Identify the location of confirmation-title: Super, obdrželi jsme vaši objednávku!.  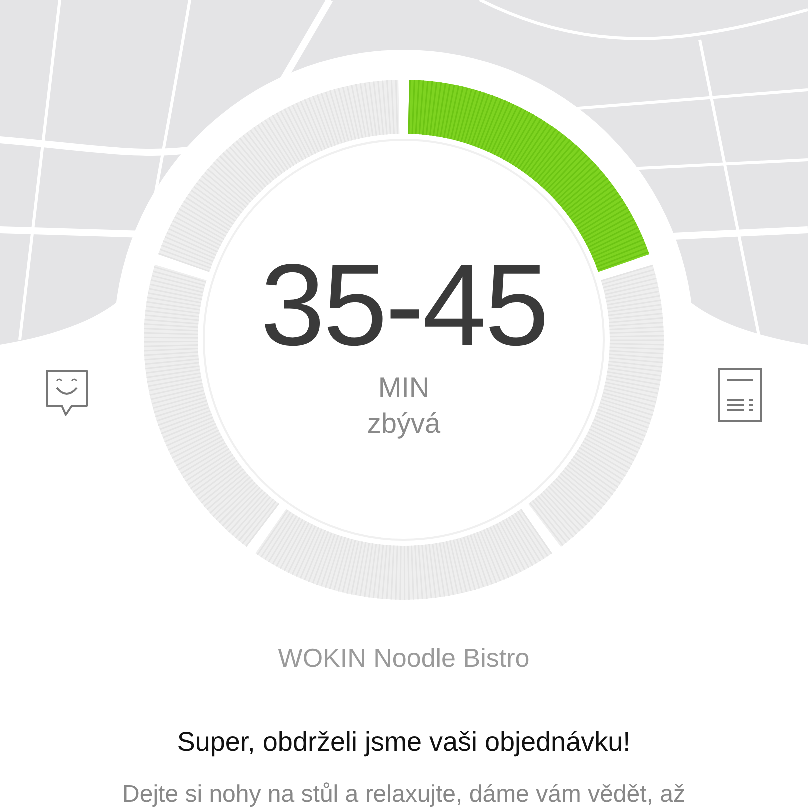
(404, 742).